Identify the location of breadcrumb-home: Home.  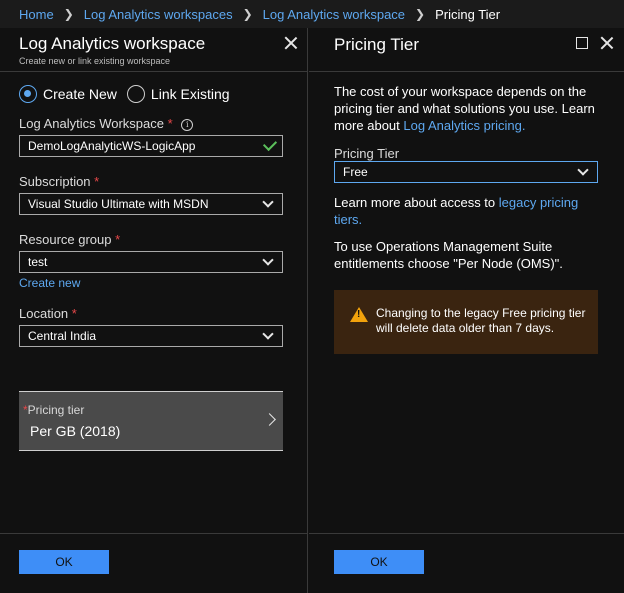
(36, 14).